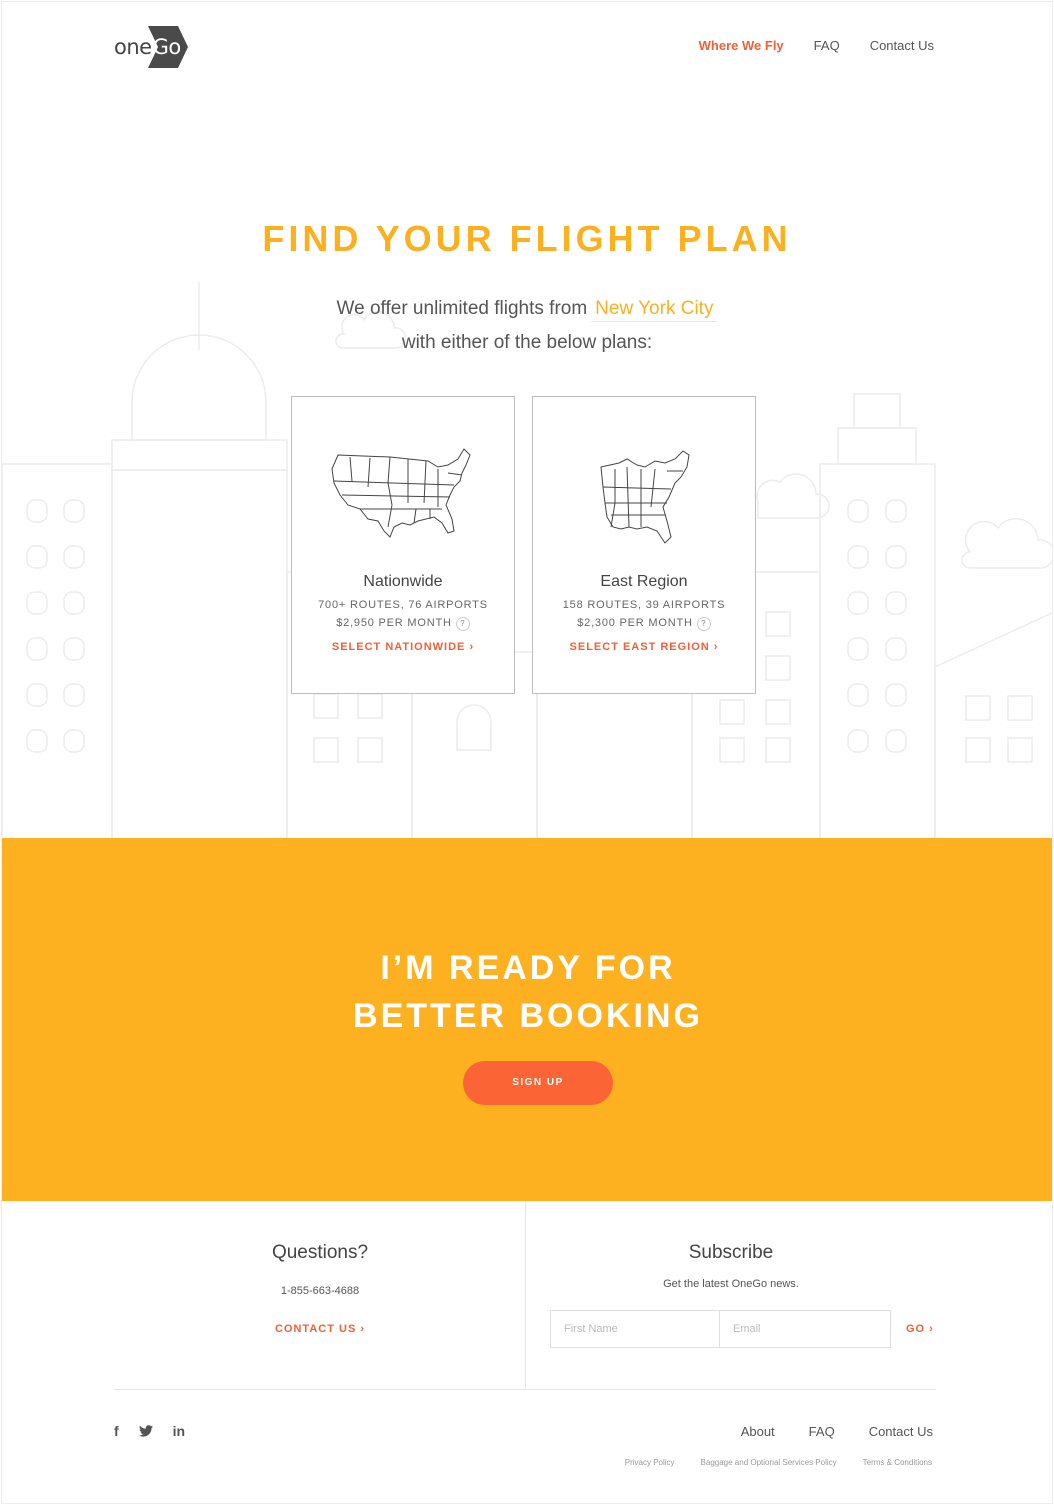 This screenshot has height=1505, width=1054. What do you see at coordinates (538, 1083) in the screenshot?
I see `sign-up-button: SIGN UP` at bounding box center [538, 1083].